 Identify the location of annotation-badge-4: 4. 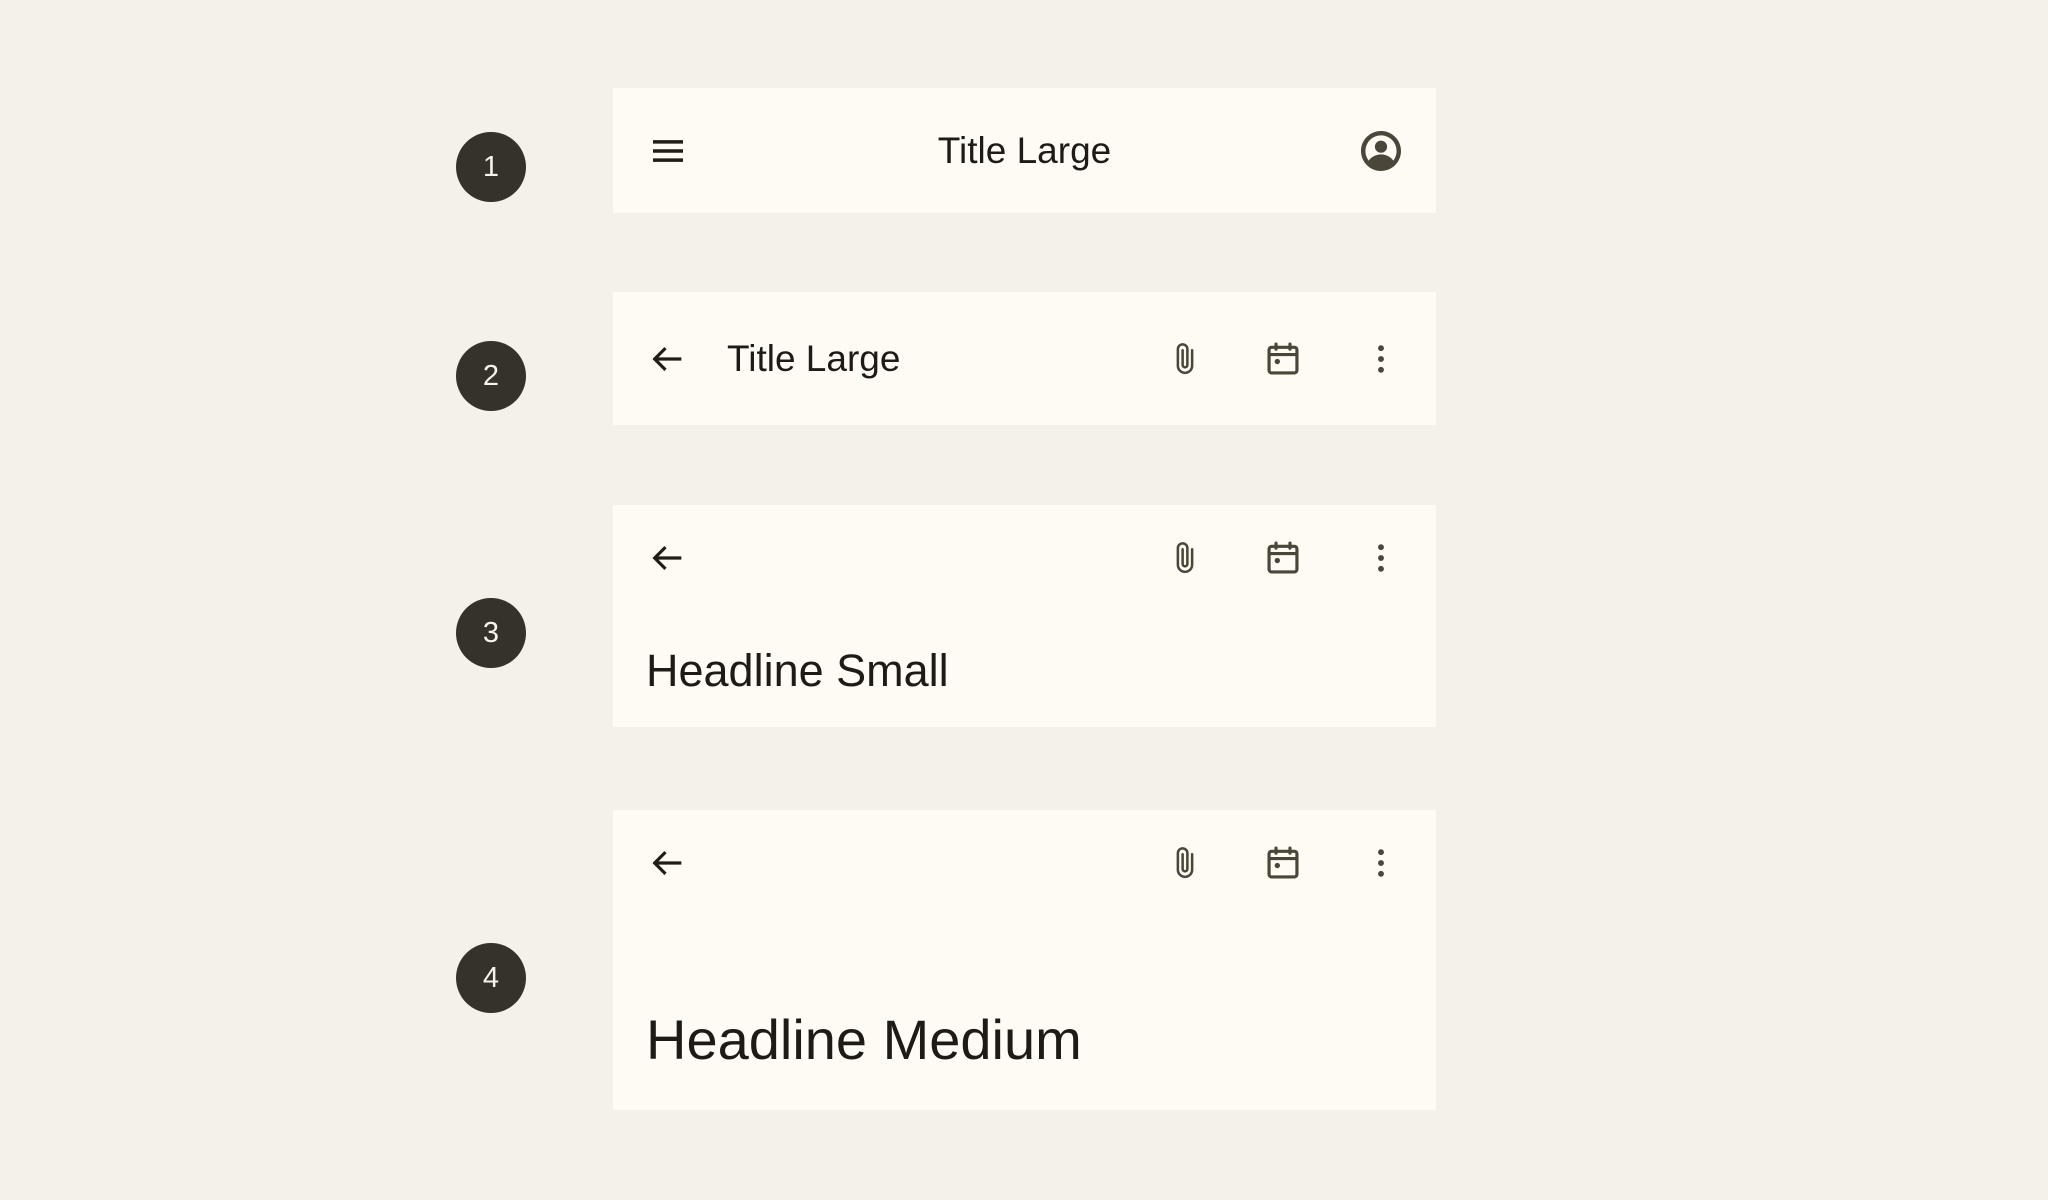
(491, 978).